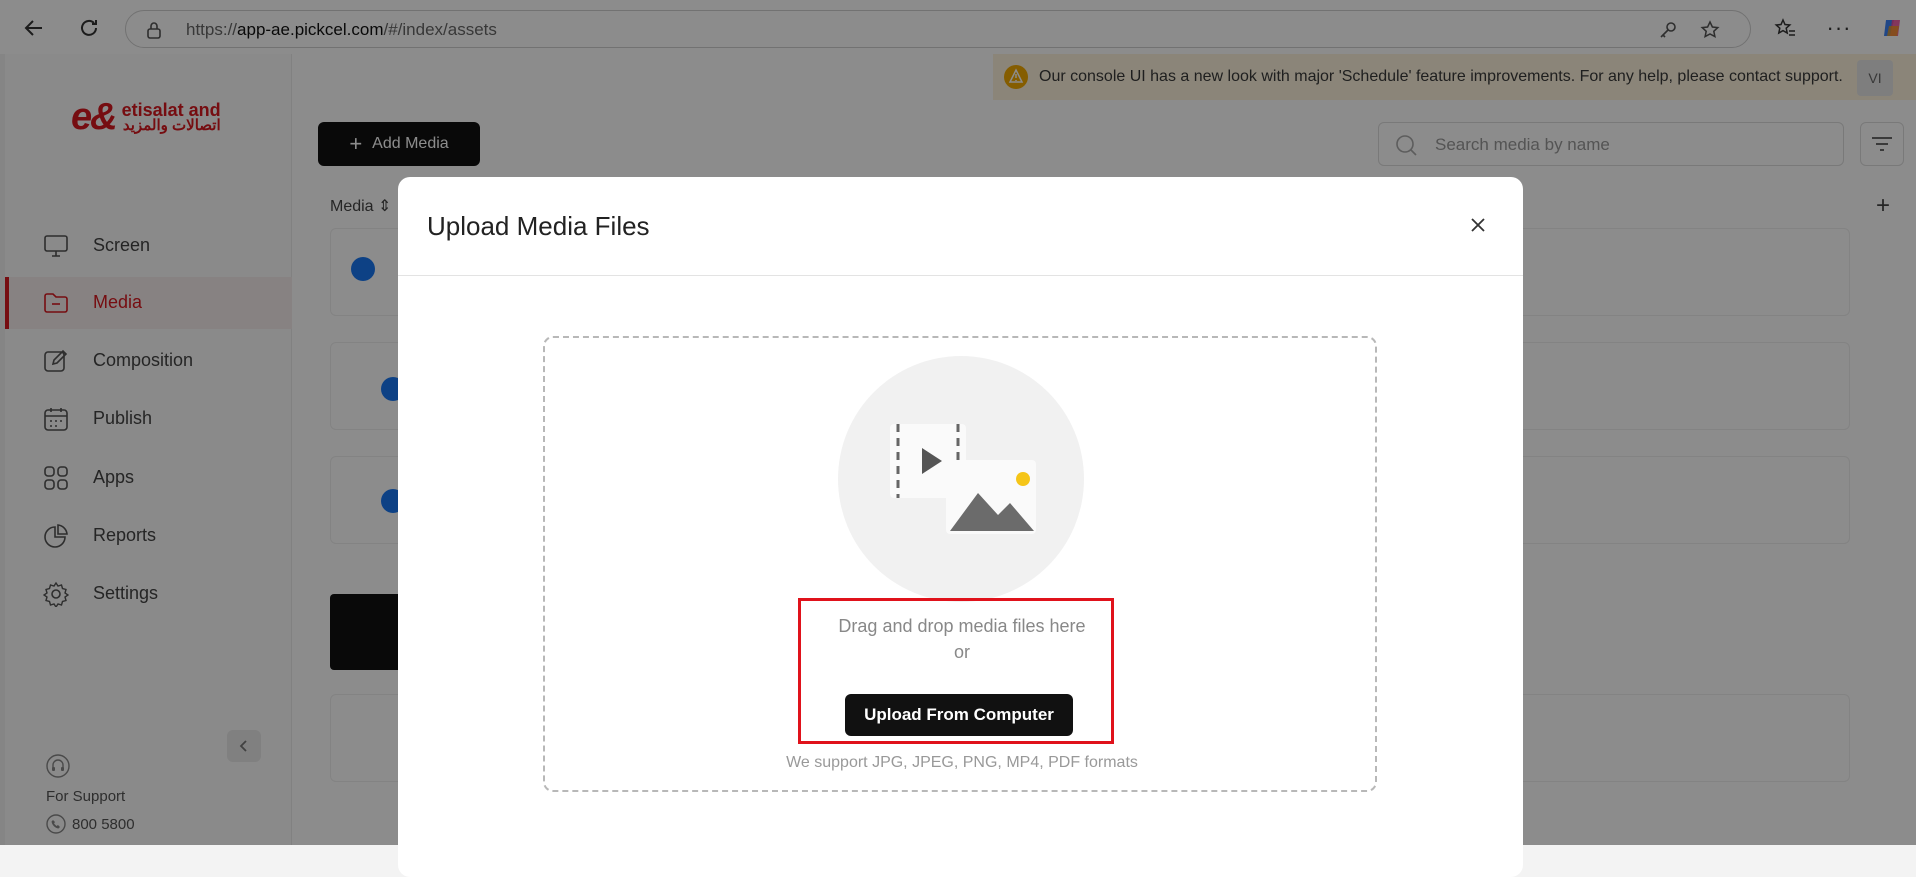 The height and width of the screenshot is (877, 1916). Describe the element at coordinates (956, 671) in the screenshot. I see `annotation-highlight-box` at that location.